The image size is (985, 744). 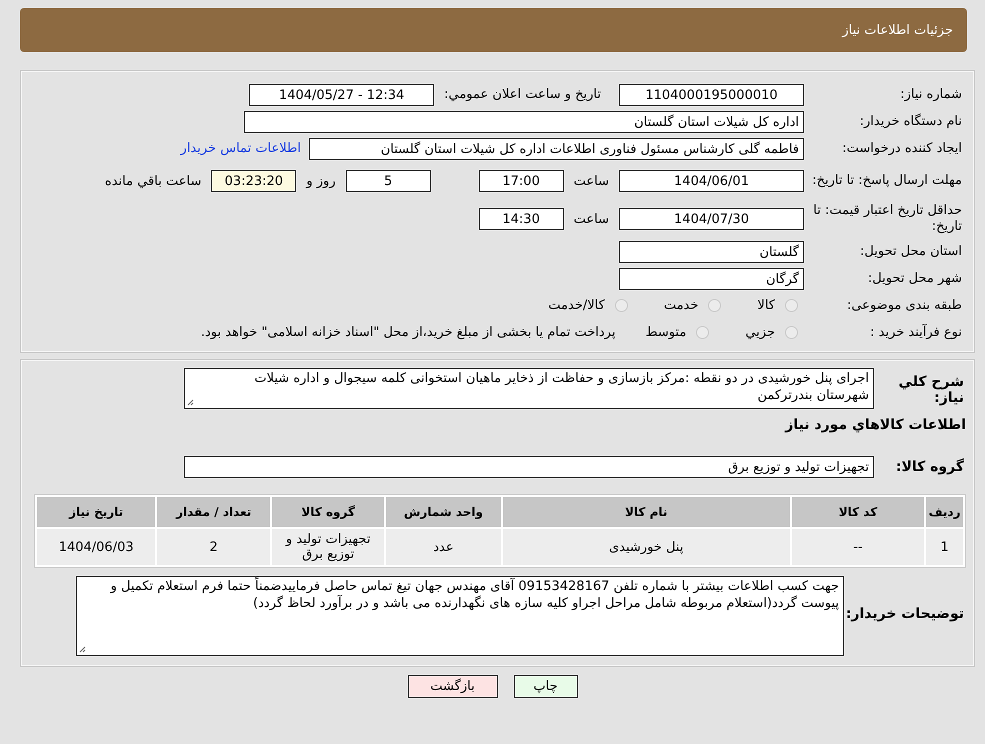 What do you see at coordinates (944, 547) in the screenshot?
I see `table-cell: 1` at bounding box center [944, 547].